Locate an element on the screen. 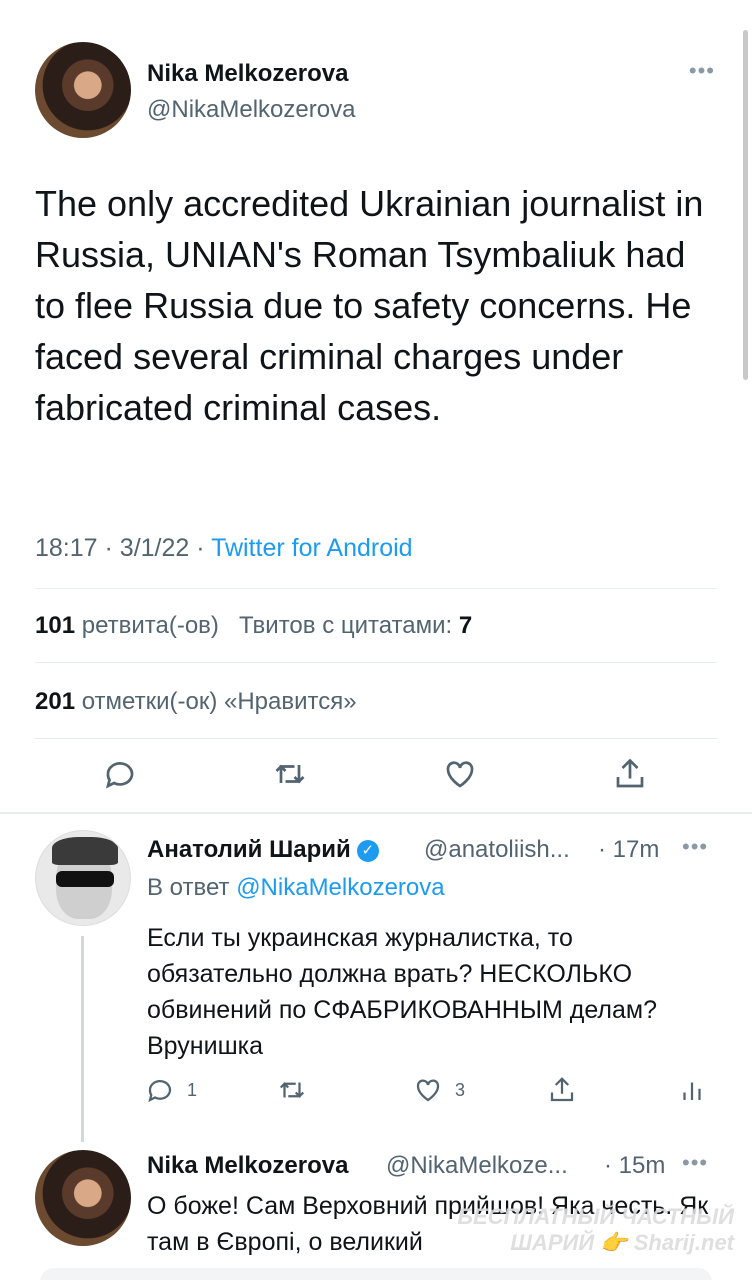 The image size is (752, 1280). like-button: 3 is located at coordinates (439, 1090).